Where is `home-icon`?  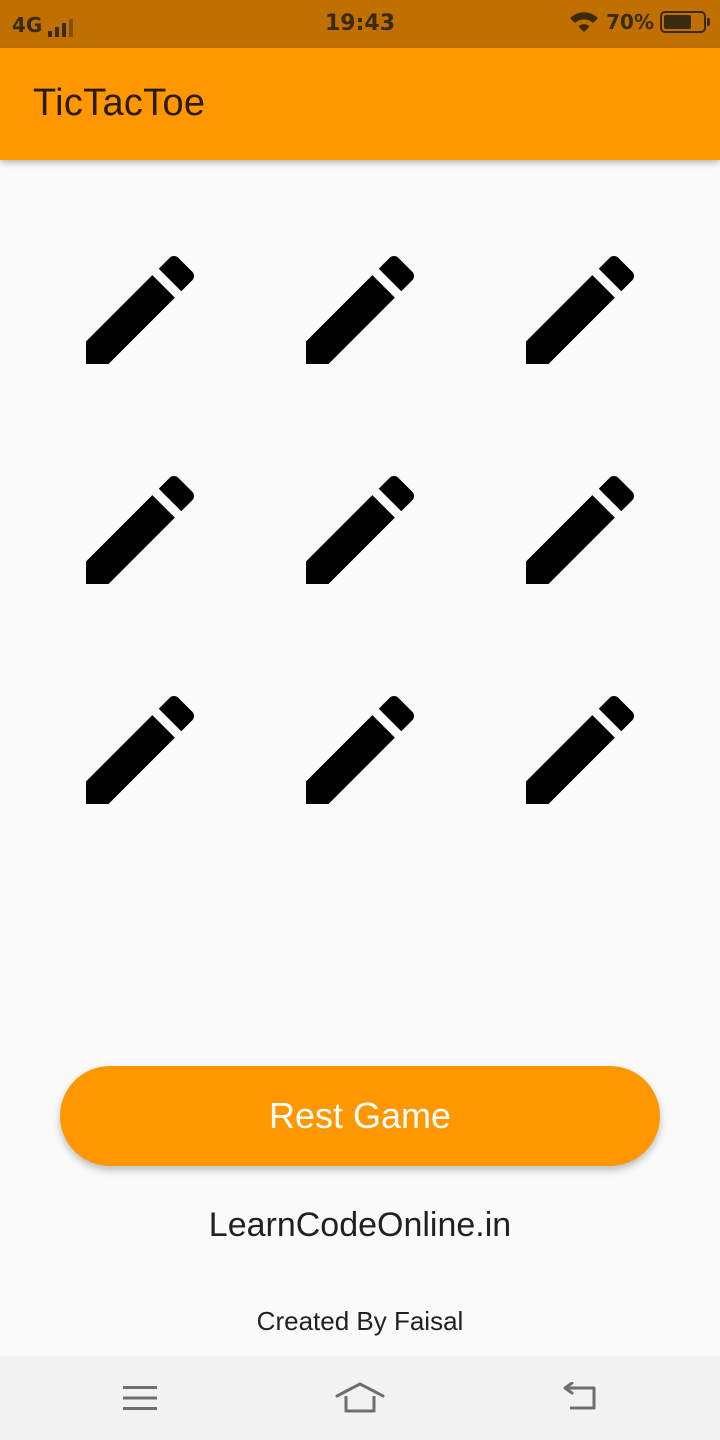
home-icon is located at coordinates (360, 1398).